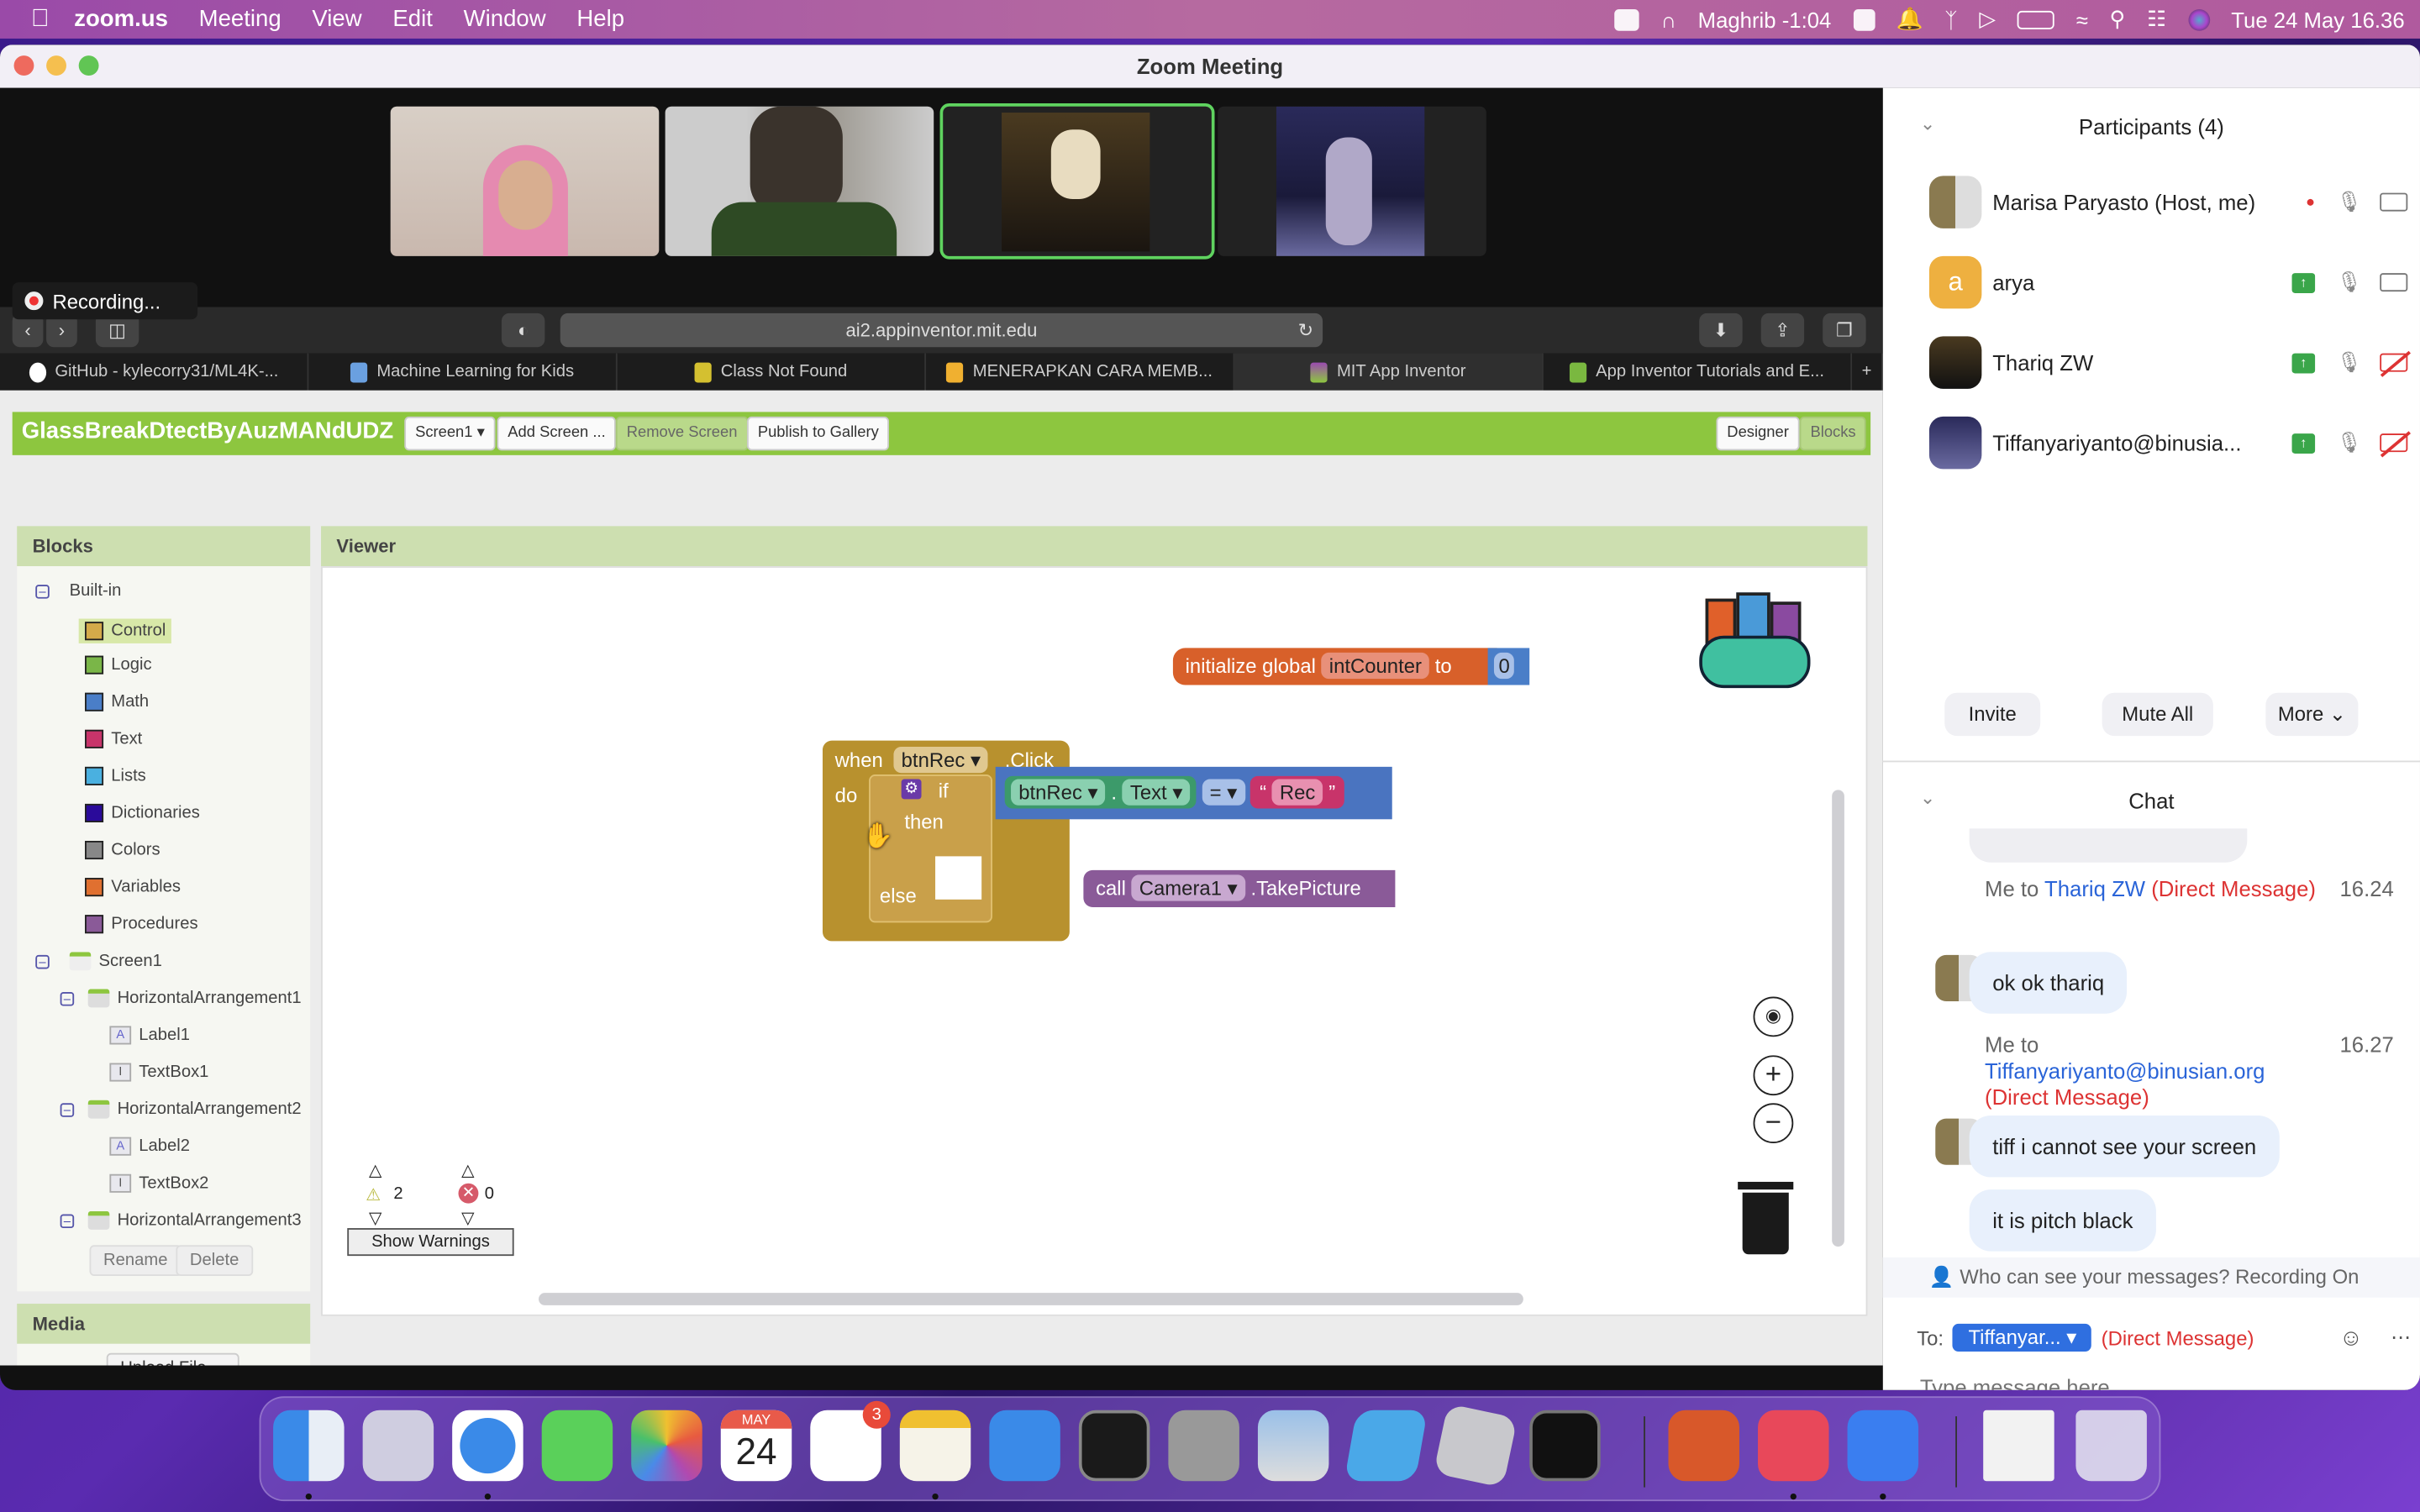  Describe the element at coordinates (523, 330) in the screenshot. I see `privacy-shield-icon: ◐` at that location.